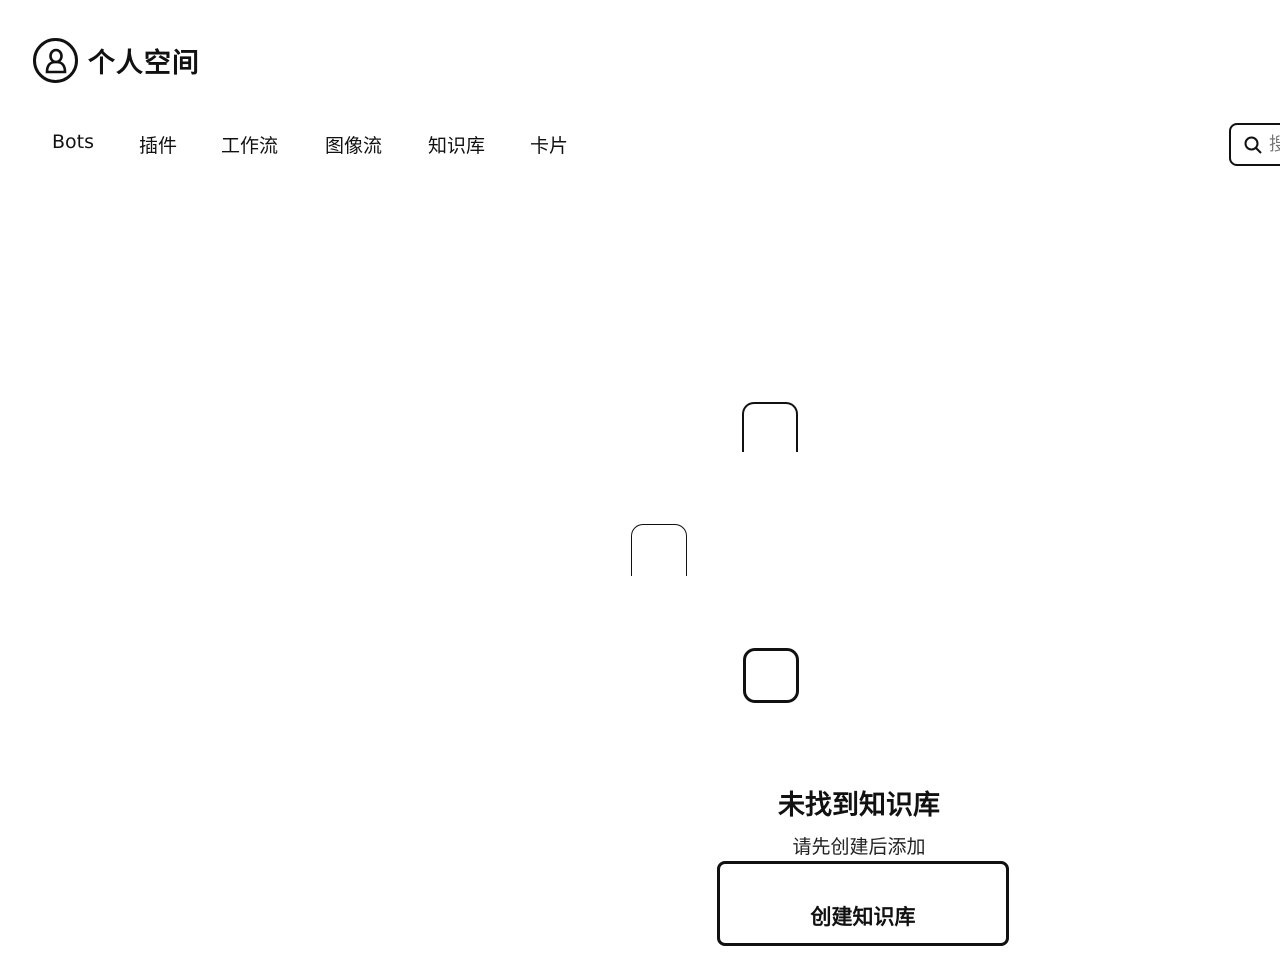  What do you see at coordinates (400, 146) in the screenshot?
I see `tab-bar: Bots 插件 工作流 图像流 知识库 卡片` at bounding box center [400, 146].